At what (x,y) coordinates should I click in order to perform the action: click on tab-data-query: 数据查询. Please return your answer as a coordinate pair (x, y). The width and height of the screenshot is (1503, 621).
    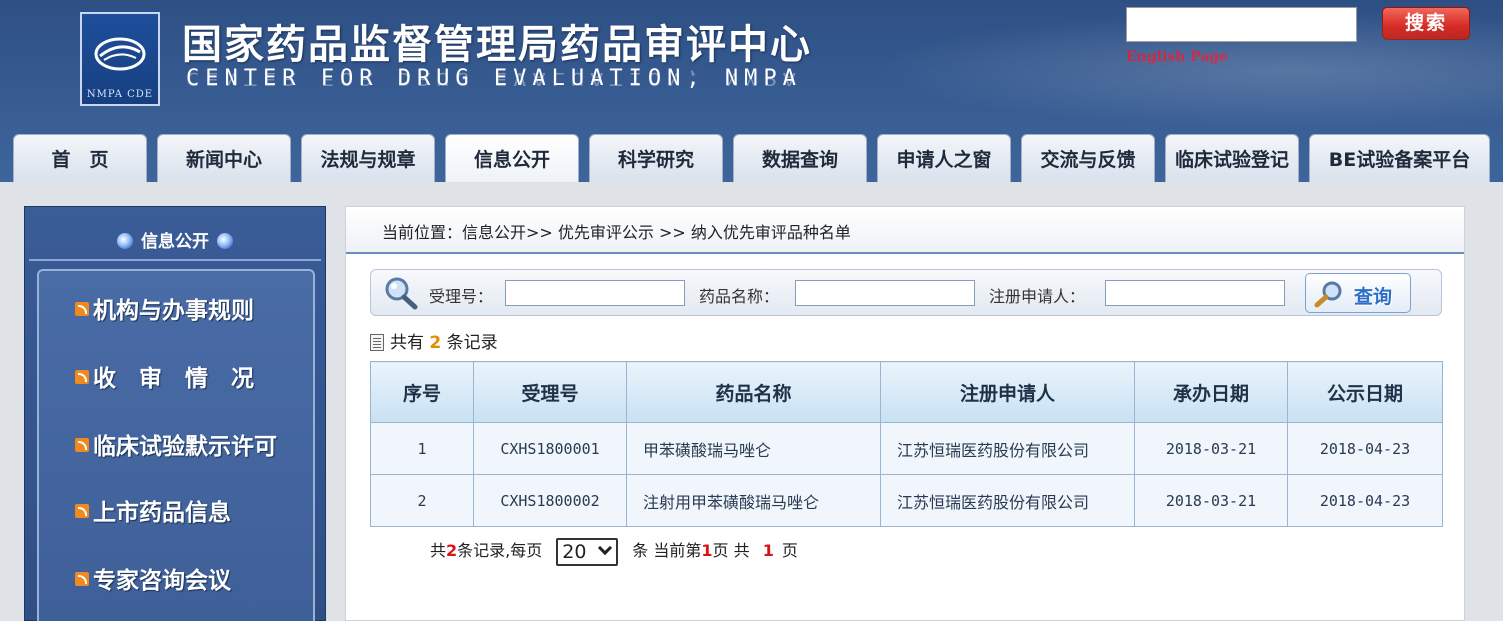
    Looking at the image, I should click on (800, 158).